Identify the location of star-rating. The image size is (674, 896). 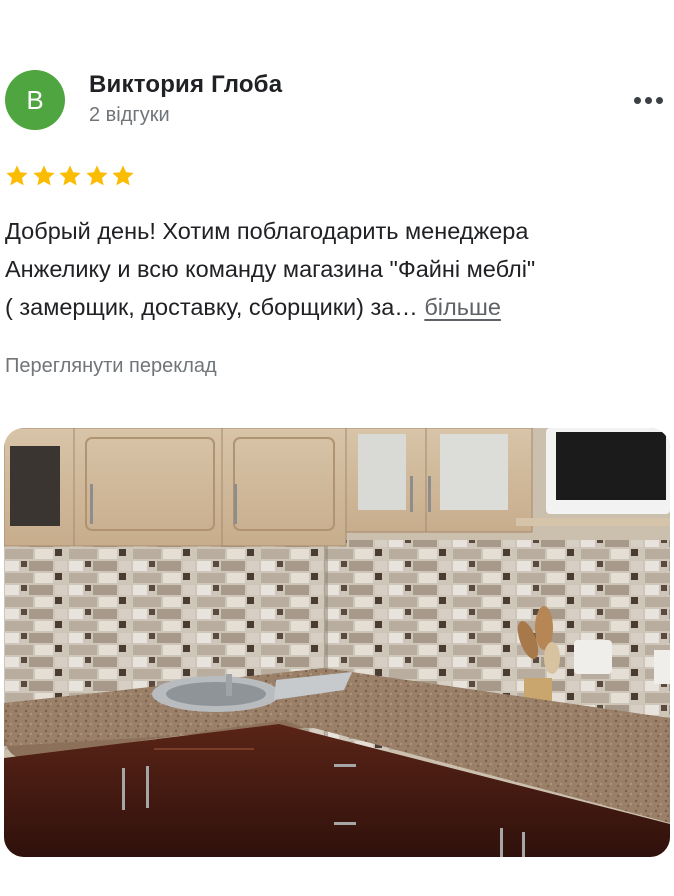
(70, 176).